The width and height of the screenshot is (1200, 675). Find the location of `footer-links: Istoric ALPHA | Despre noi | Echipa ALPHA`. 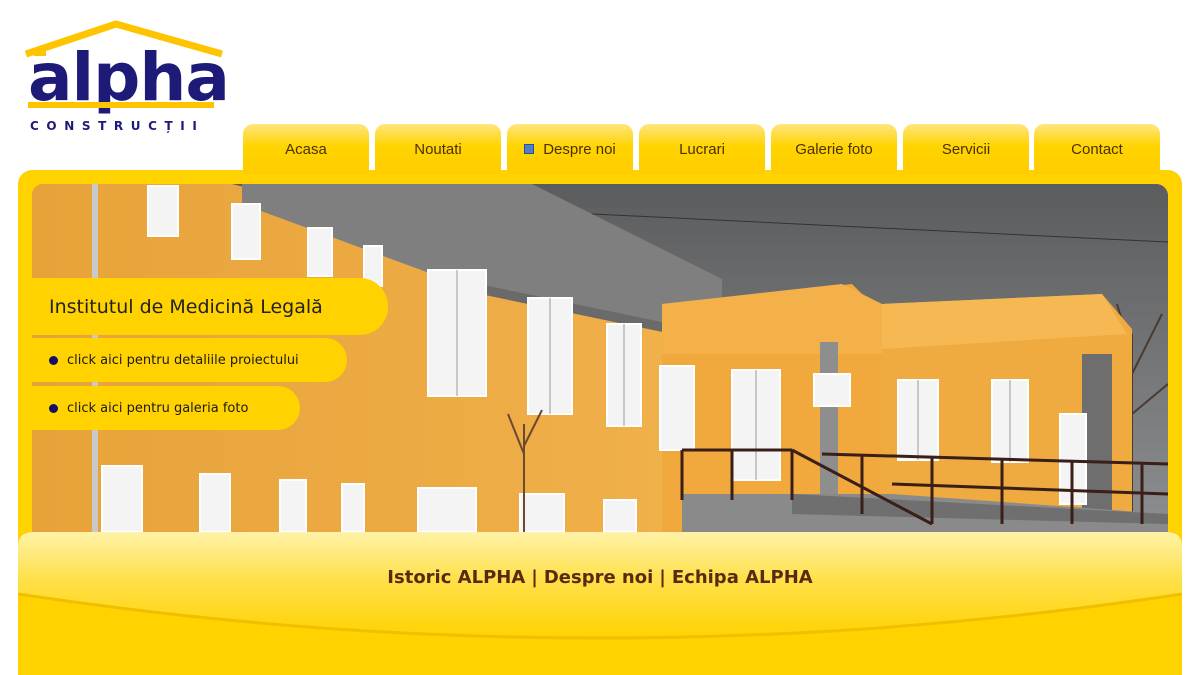

footer-links: Istoric ALPHA | Despre noi | Echipa ALPHA is located at coordinates (600, 577).